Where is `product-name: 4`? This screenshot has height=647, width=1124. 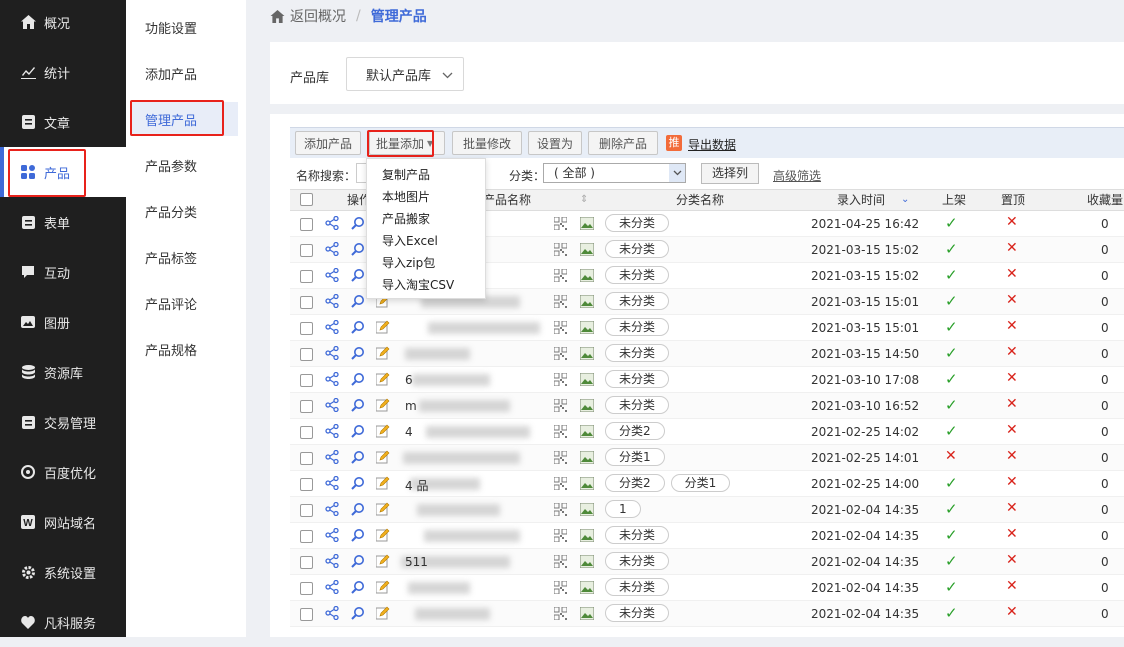 product-name: 4 is located at coordinates (409, 432).